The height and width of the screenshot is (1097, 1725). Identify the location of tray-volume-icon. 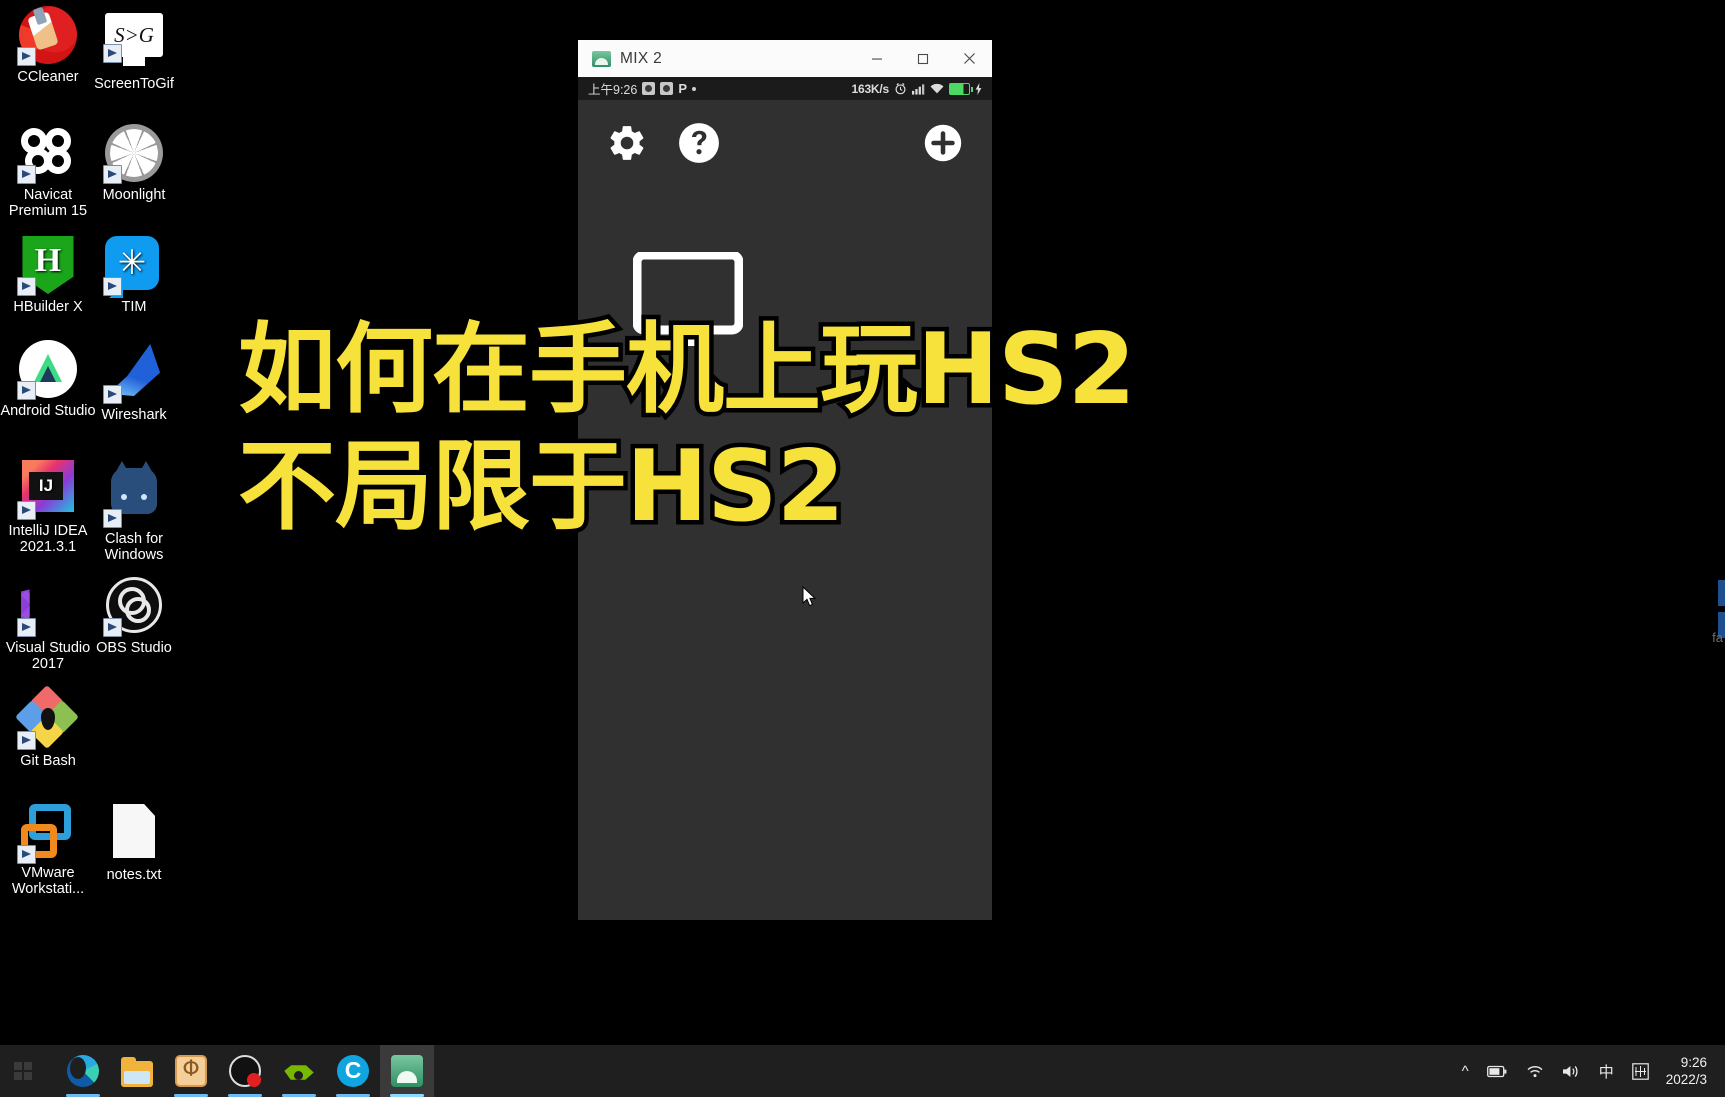
(1571, 1071).